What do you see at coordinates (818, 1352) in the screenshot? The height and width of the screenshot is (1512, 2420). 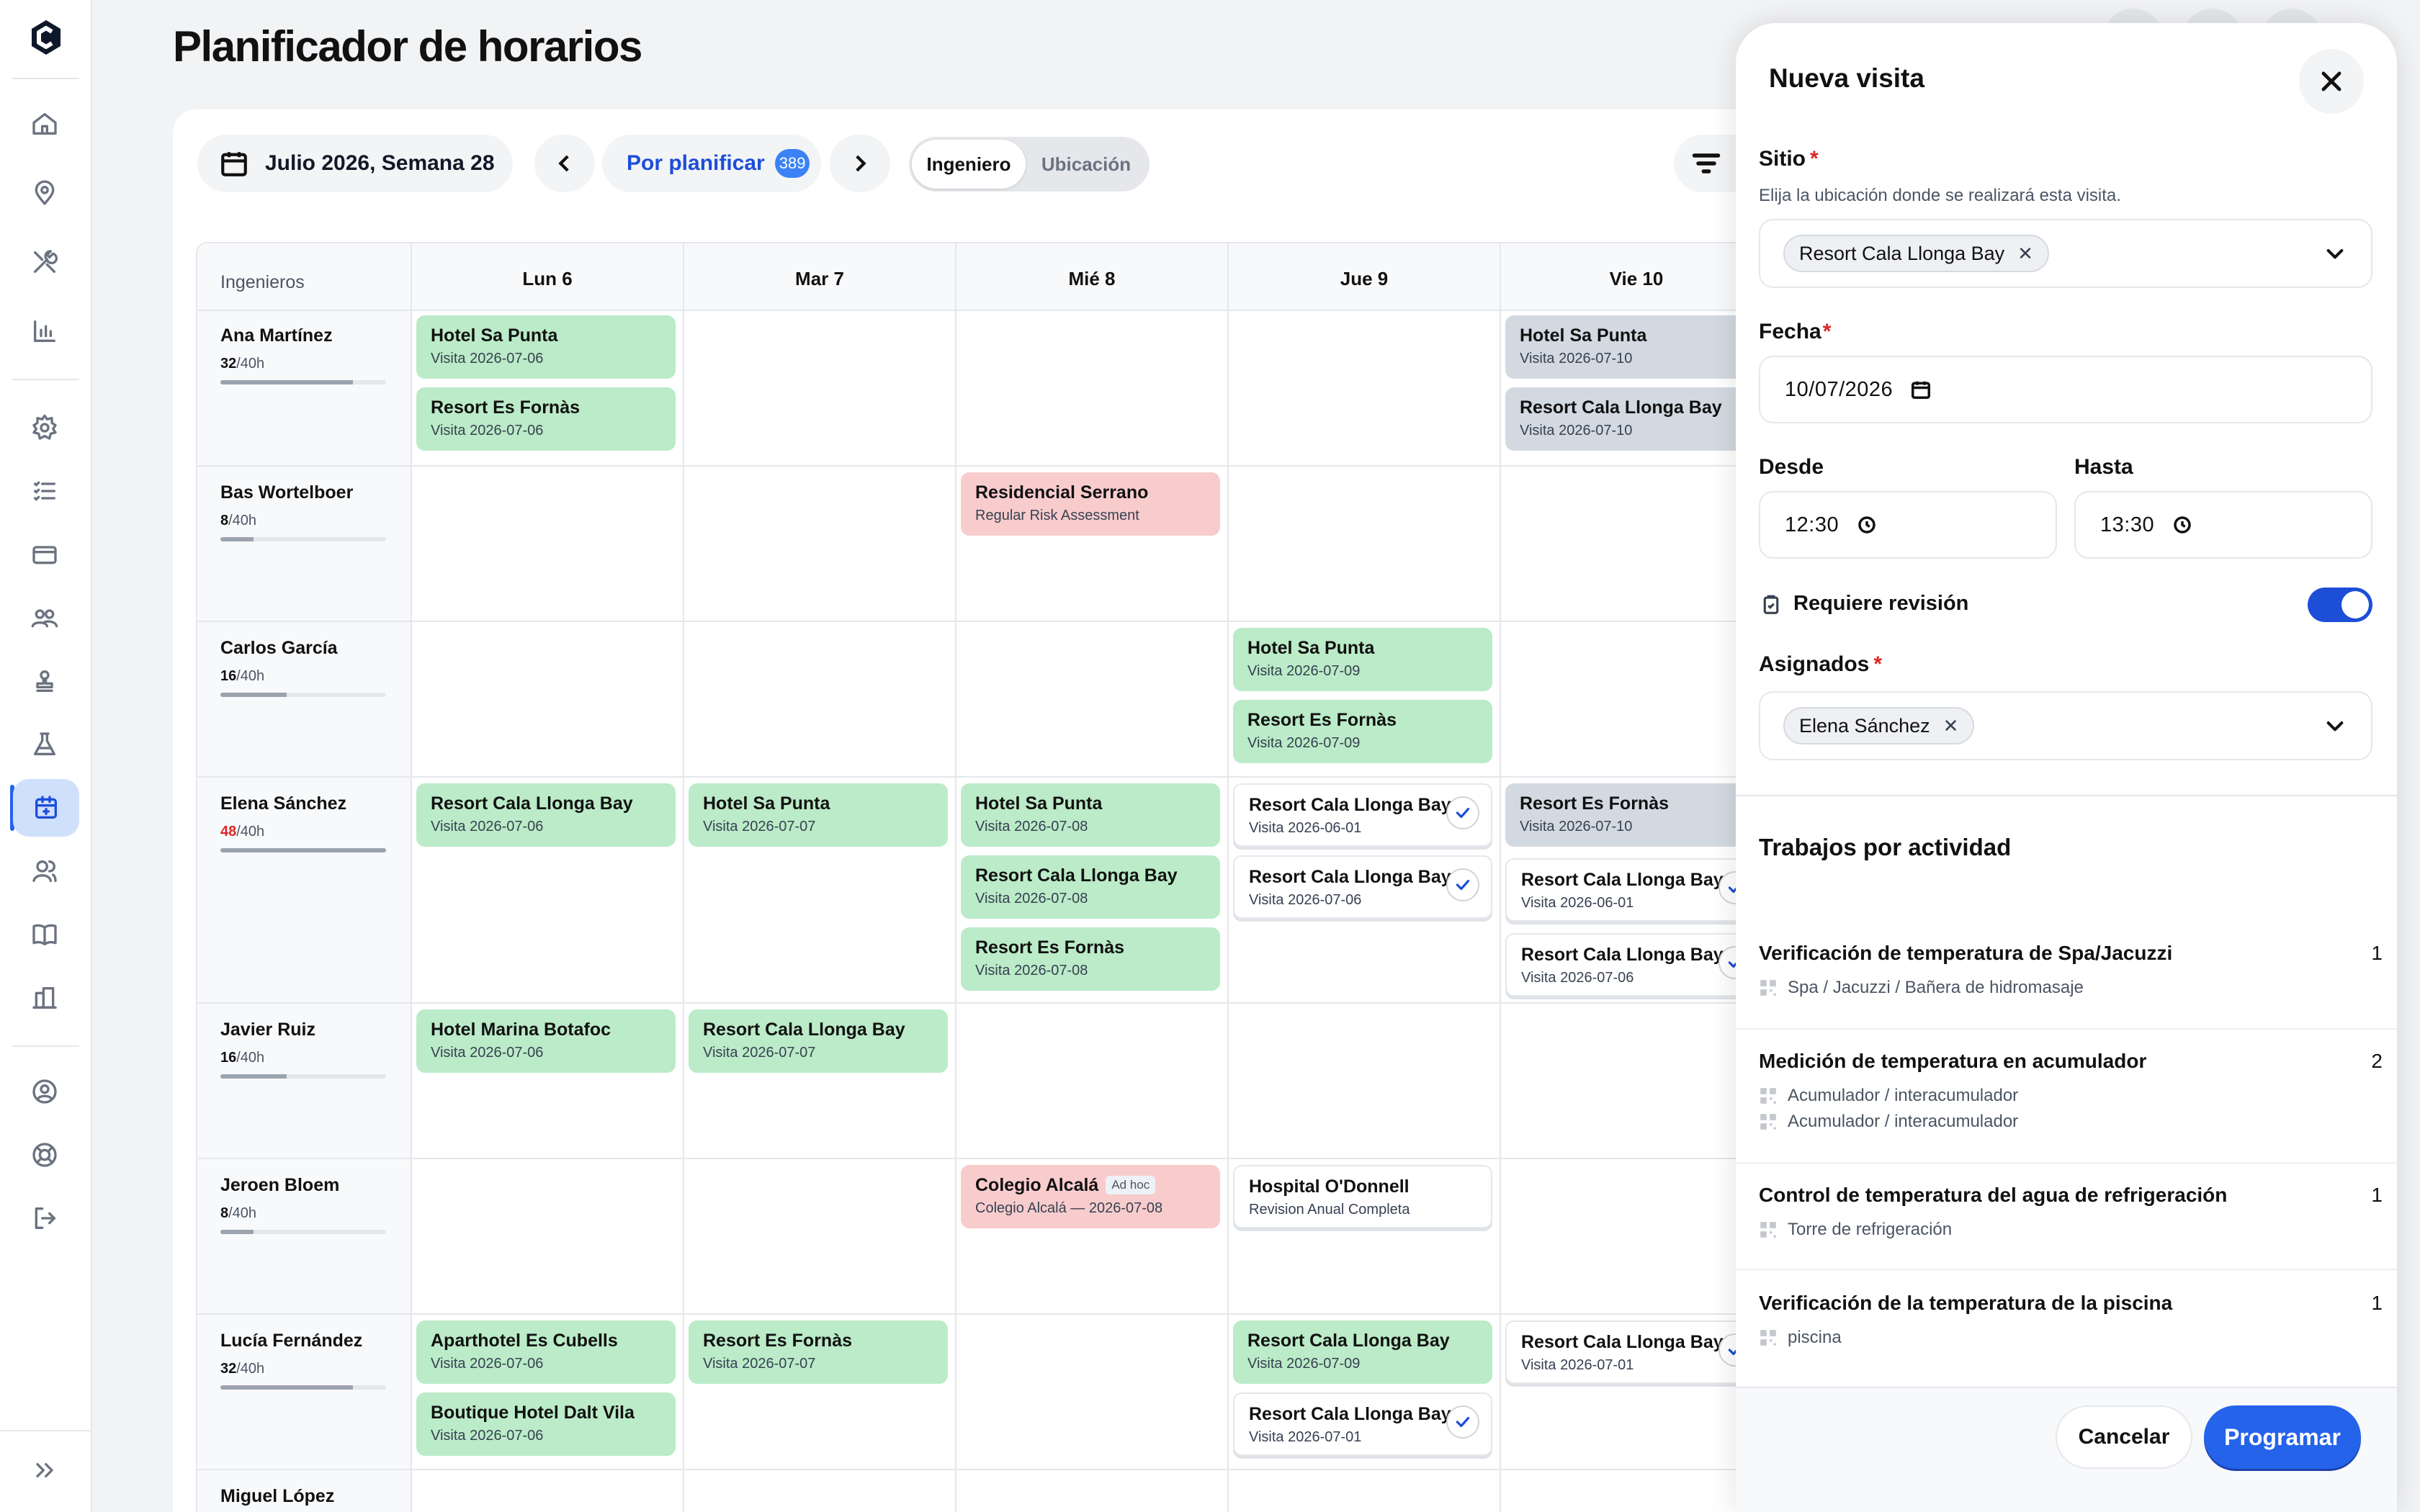 I see `visit-card: Resort Es Fornàs Visita 2026-07-07` at bounding box center [818, 1352].